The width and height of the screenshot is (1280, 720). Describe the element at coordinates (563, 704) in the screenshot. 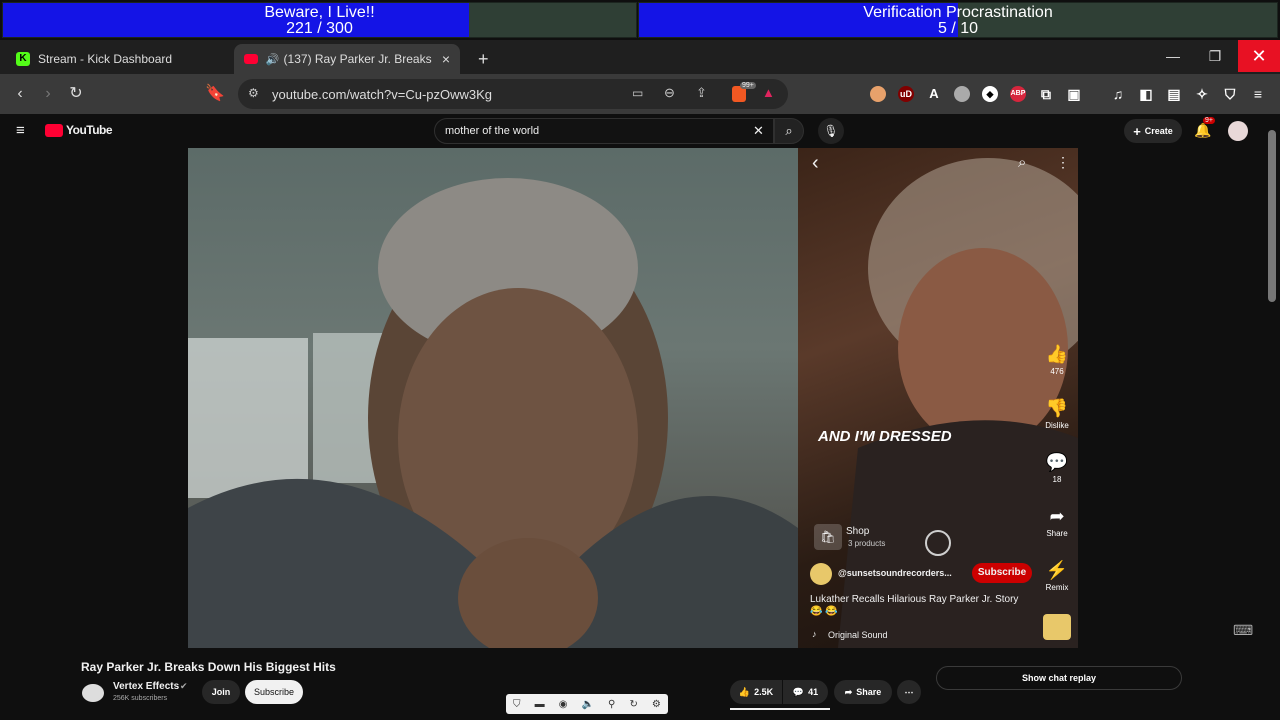

I see `camera-icon: ◉` at that location.